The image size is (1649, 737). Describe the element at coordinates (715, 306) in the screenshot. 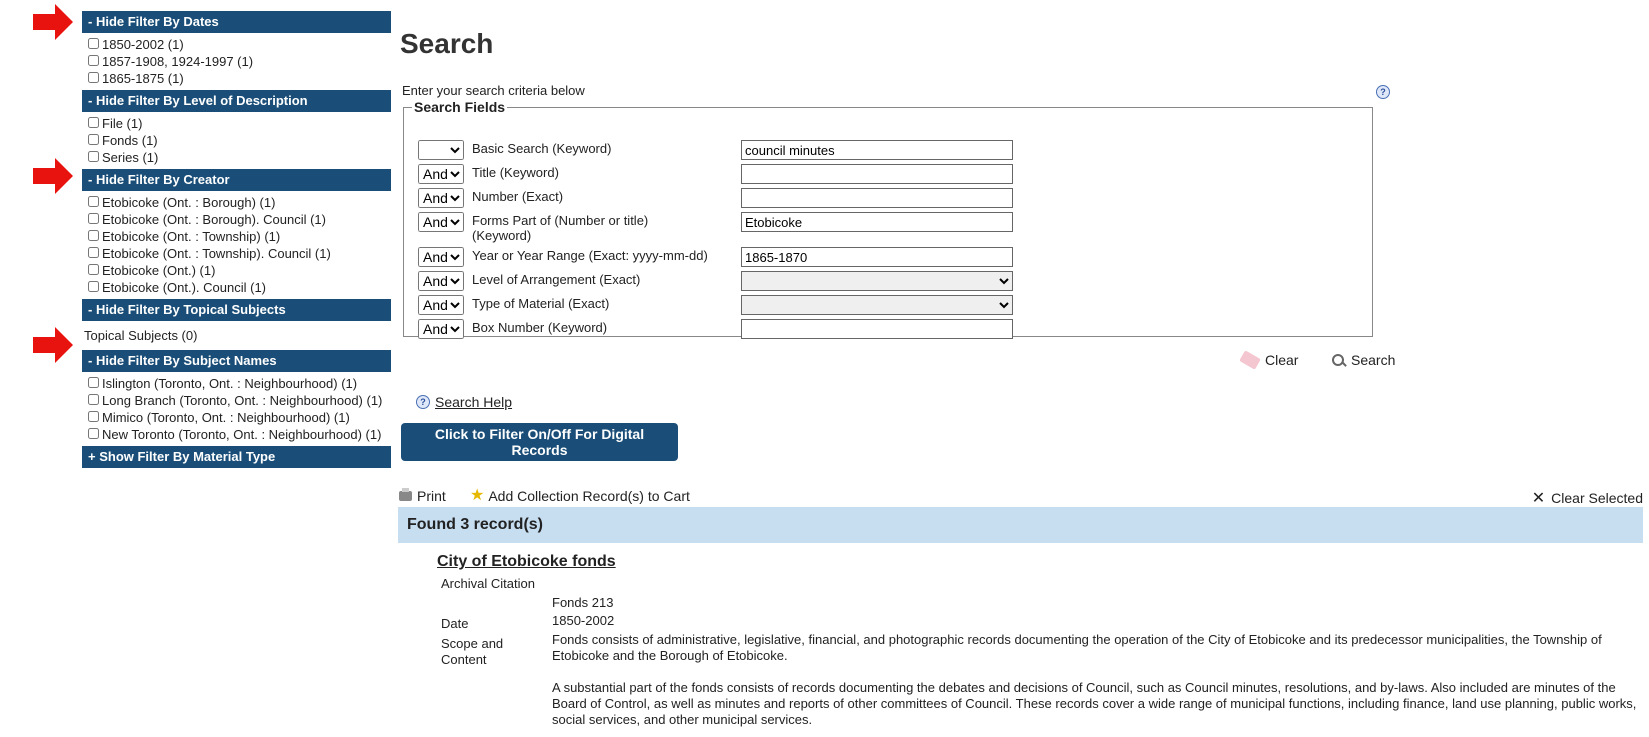

I see `search-row-material: And Type of Material (Exact)` at that location.